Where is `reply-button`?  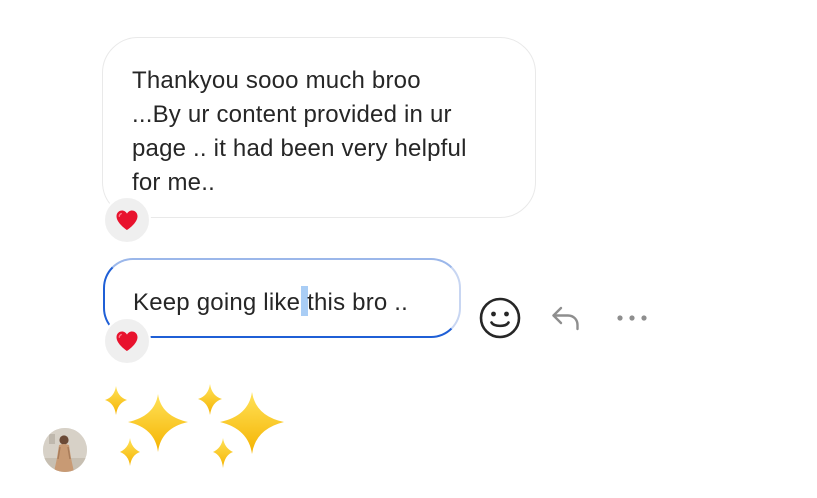 reply-button is located at coordinates (566, 318).